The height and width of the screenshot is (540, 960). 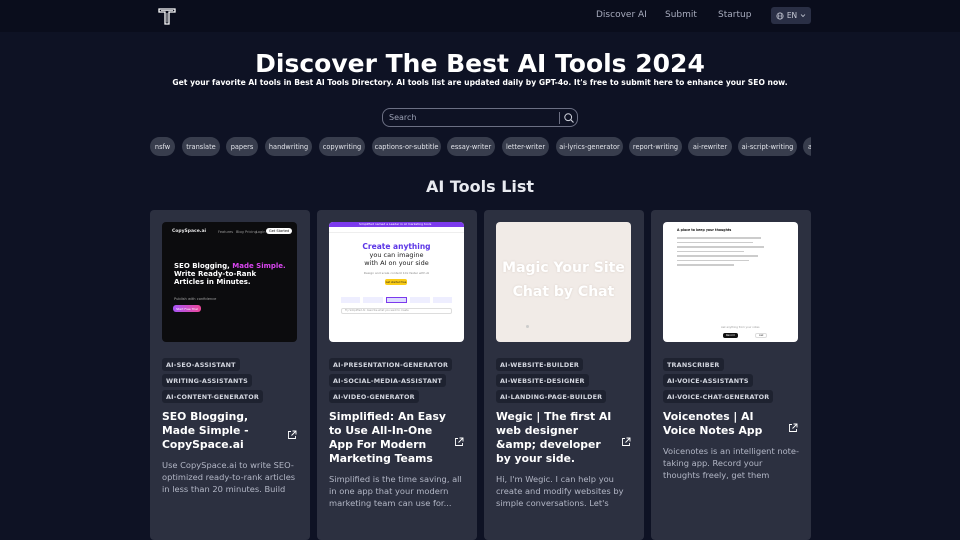 What do you see at coordinates (396, 263) in the screenshot?
I see `thumb-headline-line: with AI on your side` at bounding box center [396, 263].